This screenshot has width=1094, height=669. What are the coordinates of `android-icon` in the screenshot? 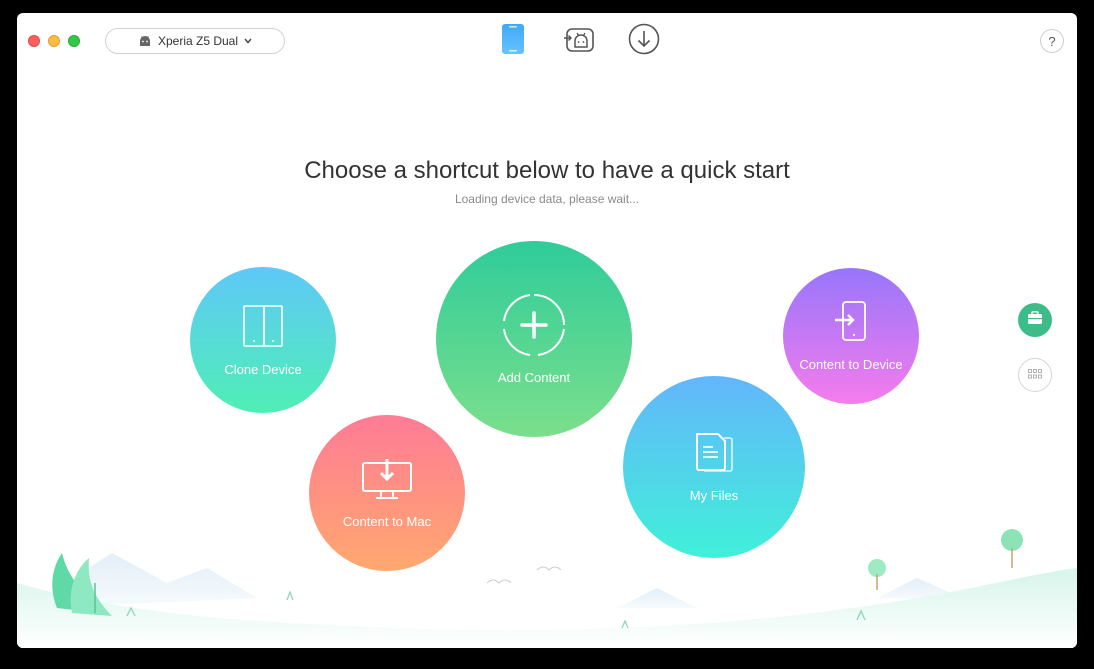 It's located at (145, 41).